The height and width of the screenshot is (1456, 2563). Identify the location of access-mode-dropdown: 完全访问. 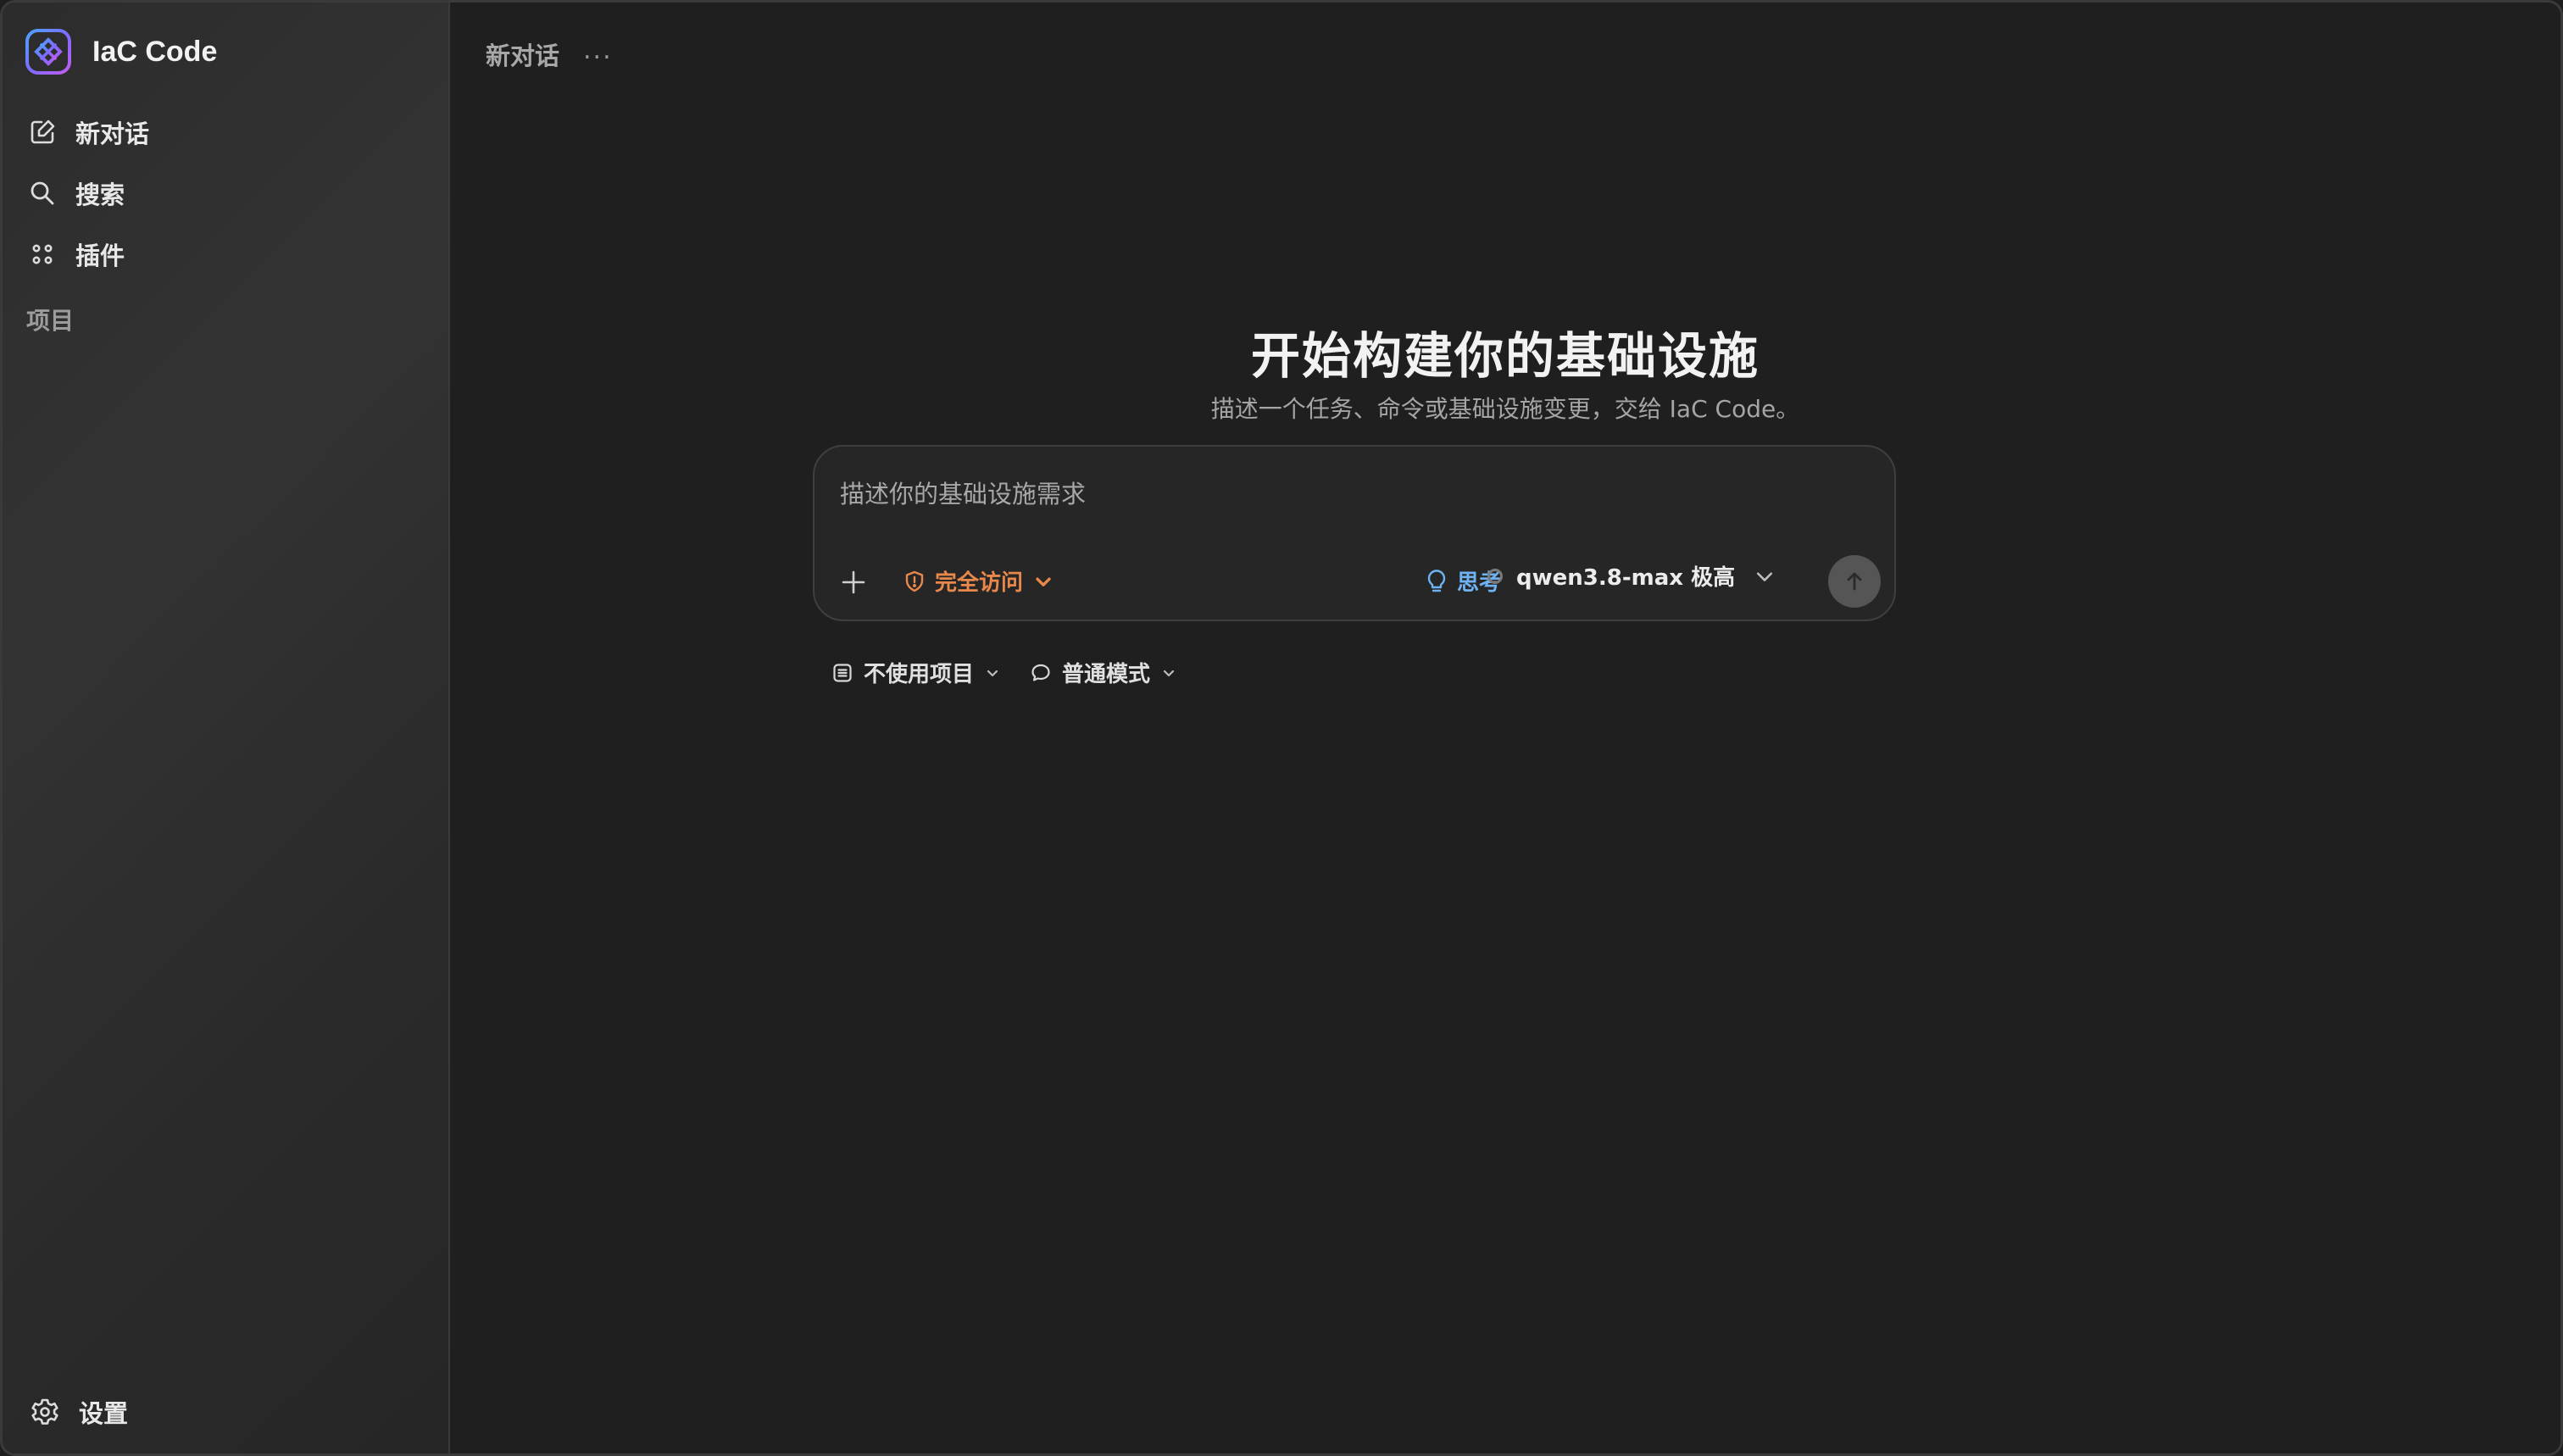
(979, 581).